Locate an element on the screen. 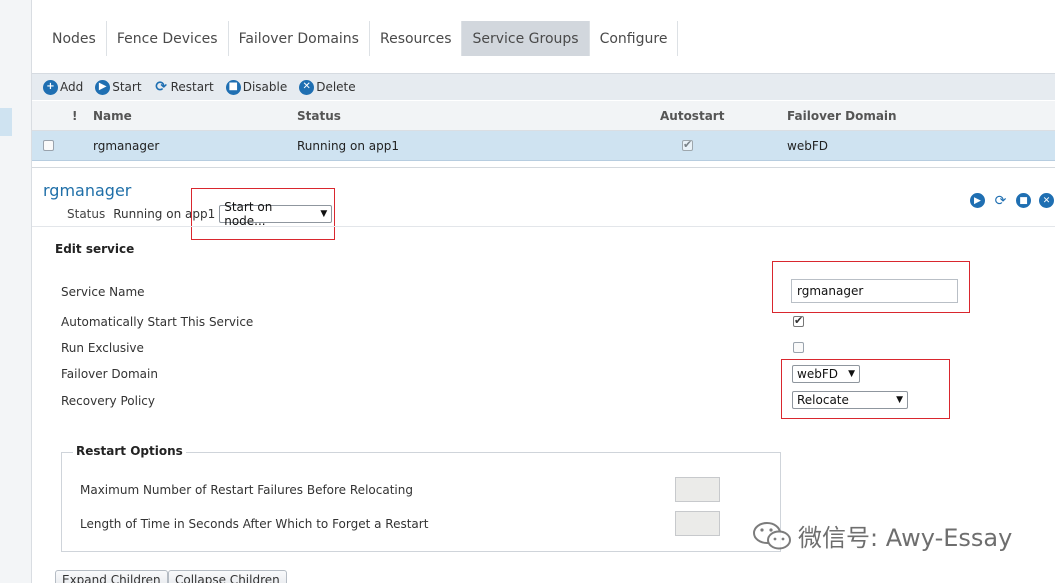 The image size is (1055, 583). play-circle-icon: ▶ is located at coordinates (103, 87).